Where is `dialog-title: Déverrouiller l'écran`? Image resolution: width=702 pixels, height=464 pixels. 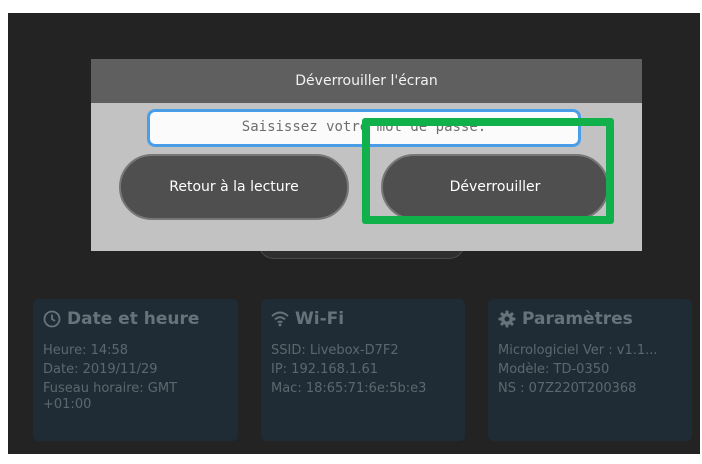
dialog-title: Déverrouiller l'écran is located at coordinates (366, 81).